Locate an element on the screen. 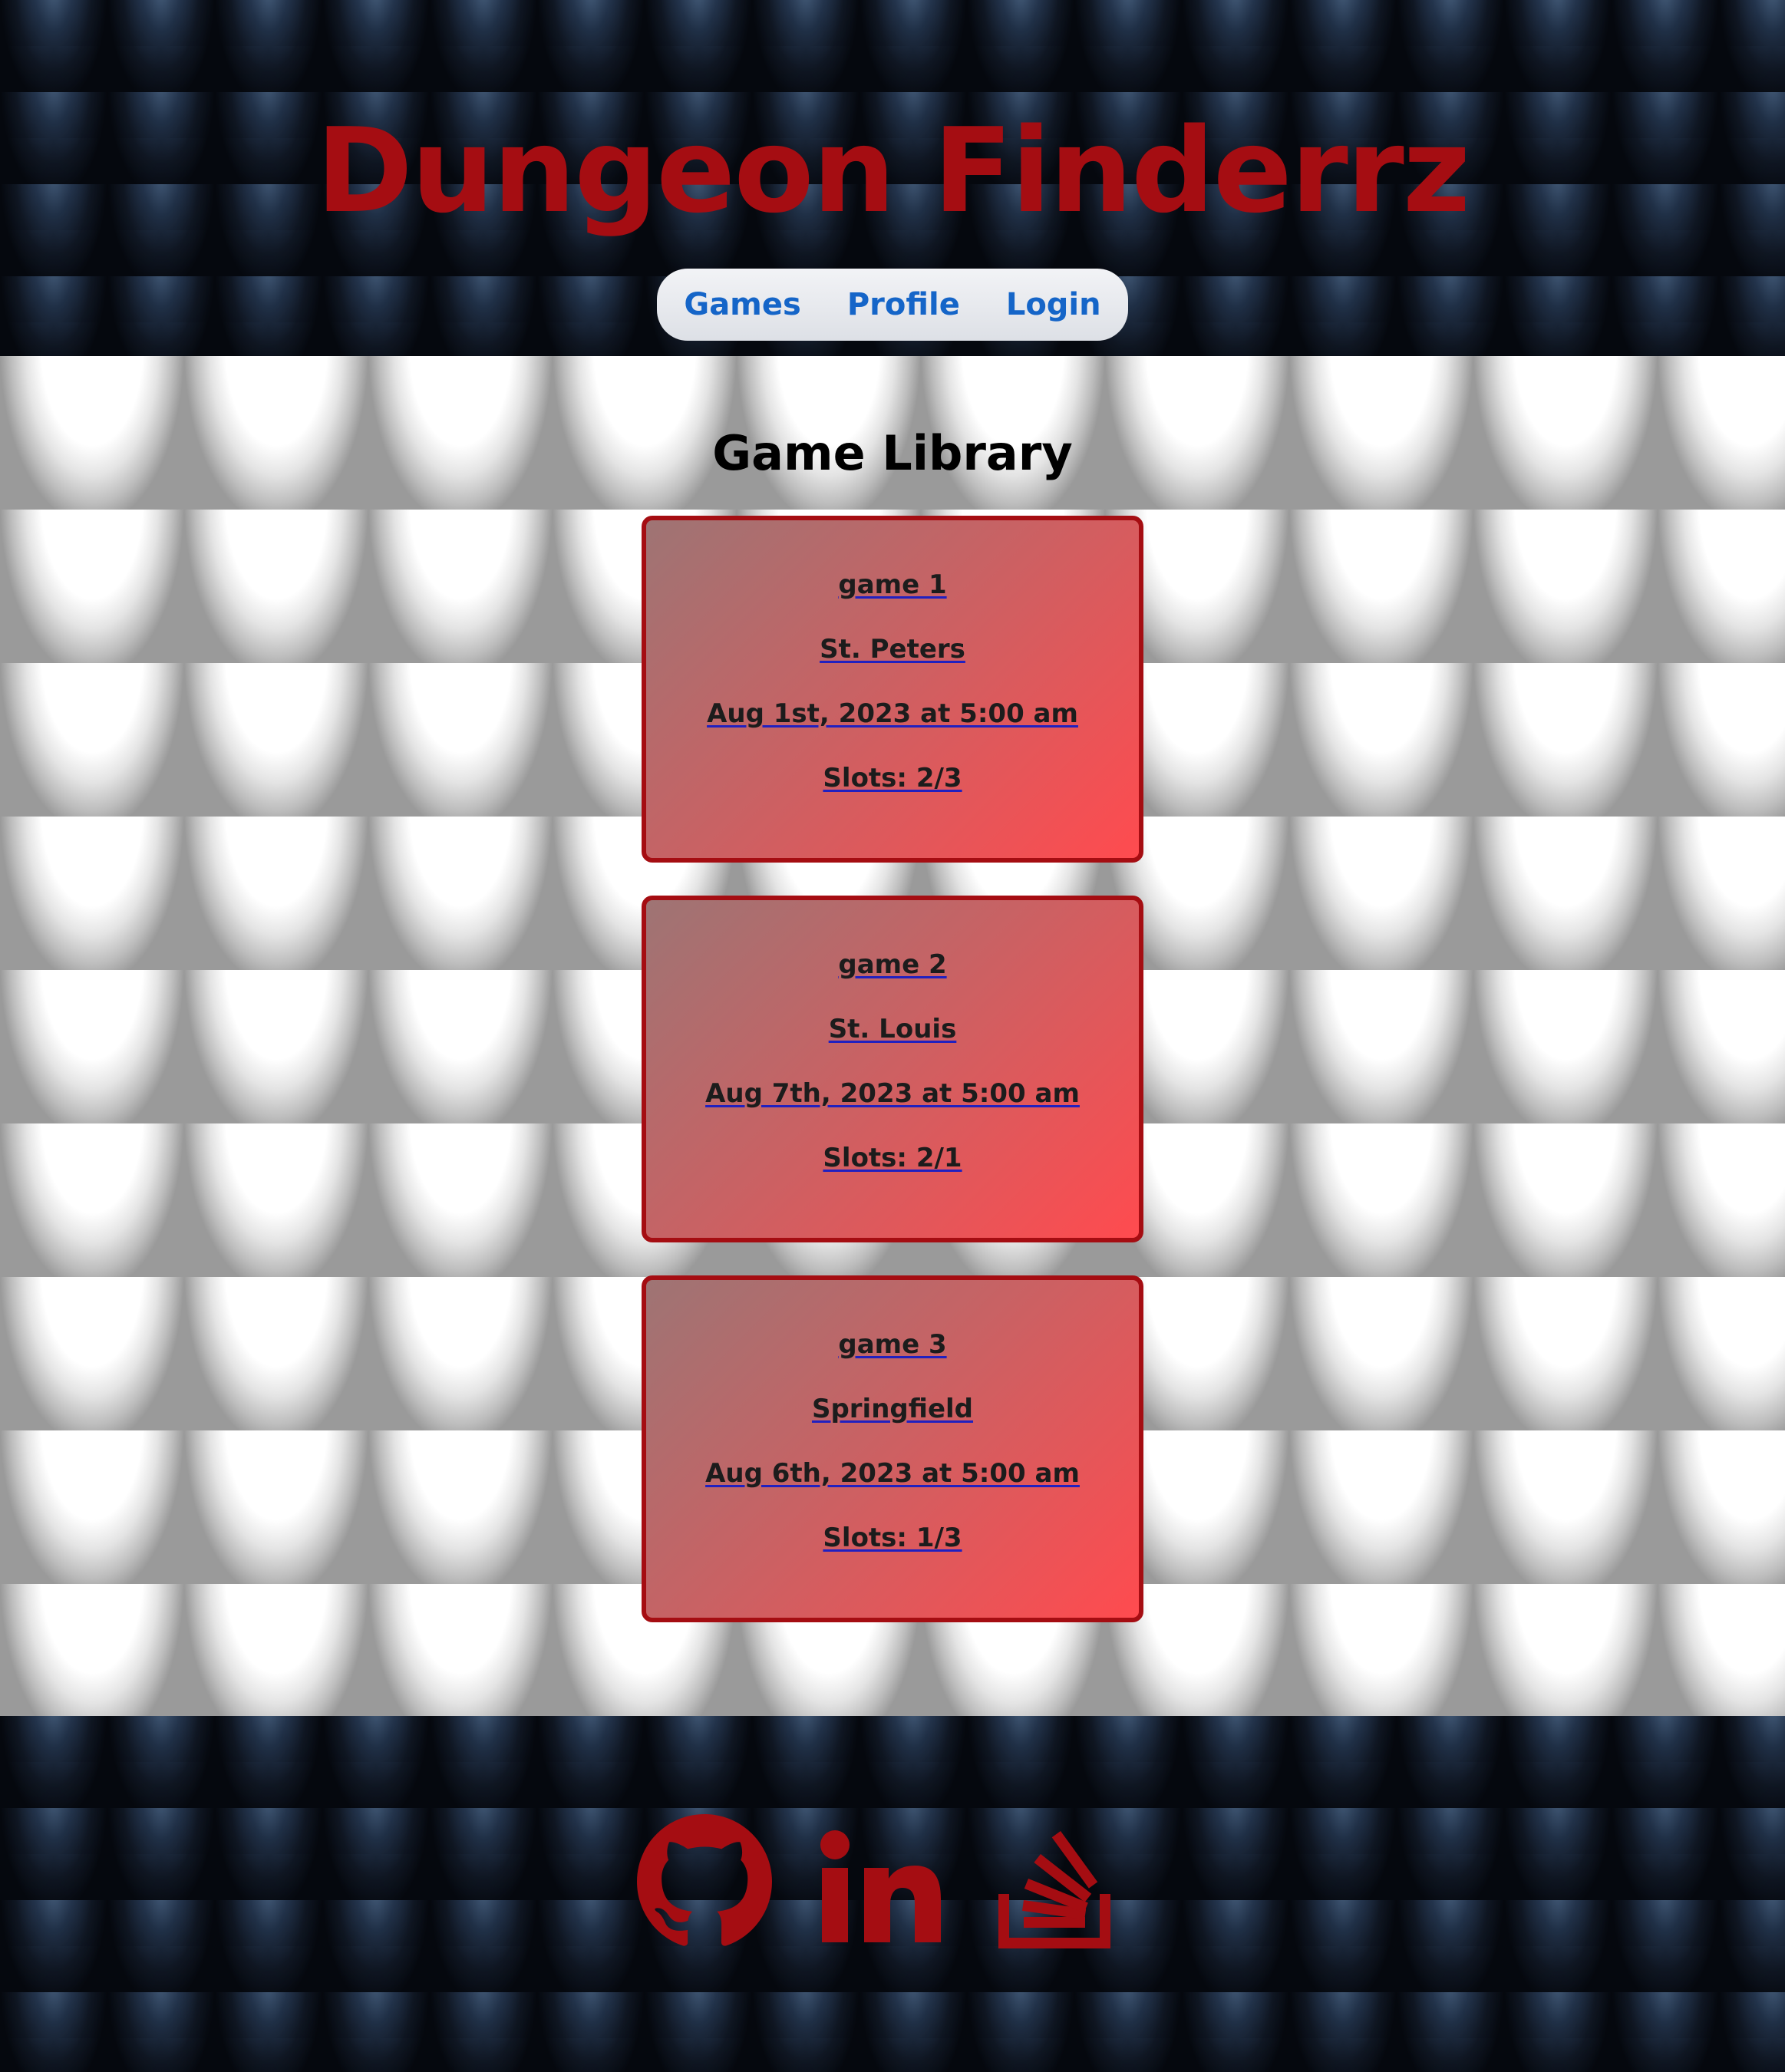 Image resolution: width=1785 pixels, height=2072 pixels. game-name-link: game 2 is located at coordinates (892, 965).